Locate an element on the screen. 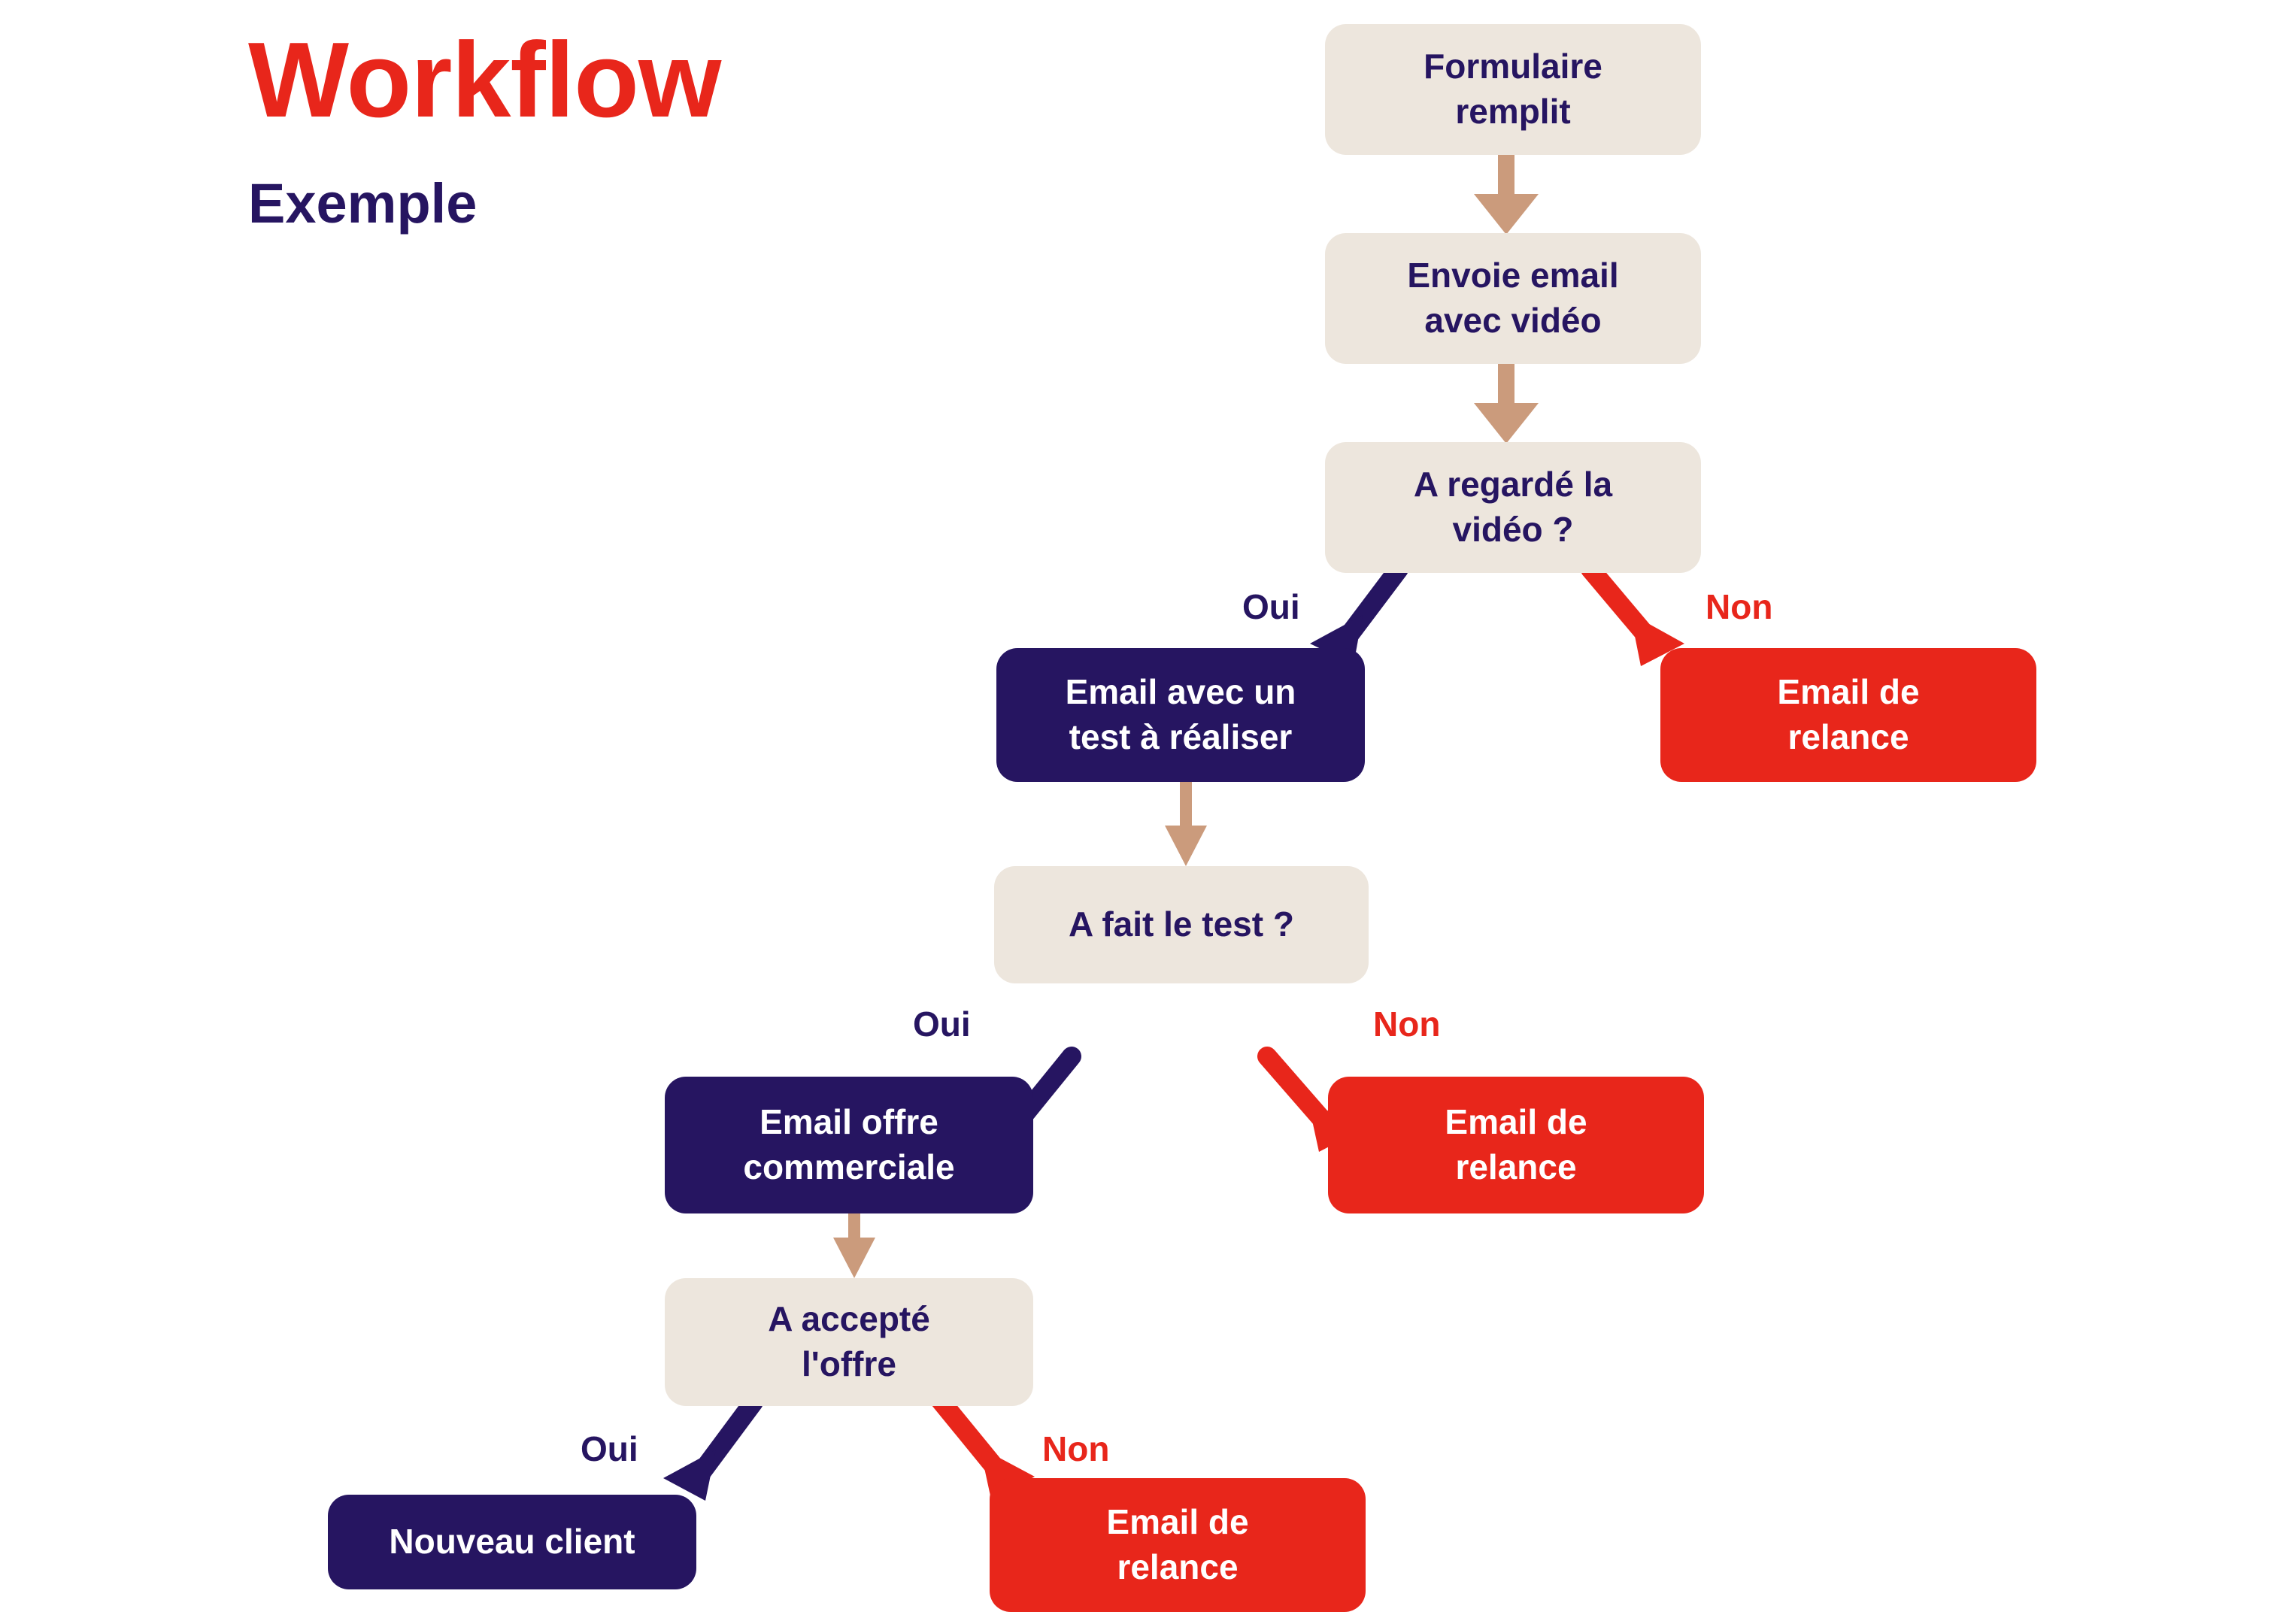  node-label: A accepté l'offre is located at coordinates (849, 1341).